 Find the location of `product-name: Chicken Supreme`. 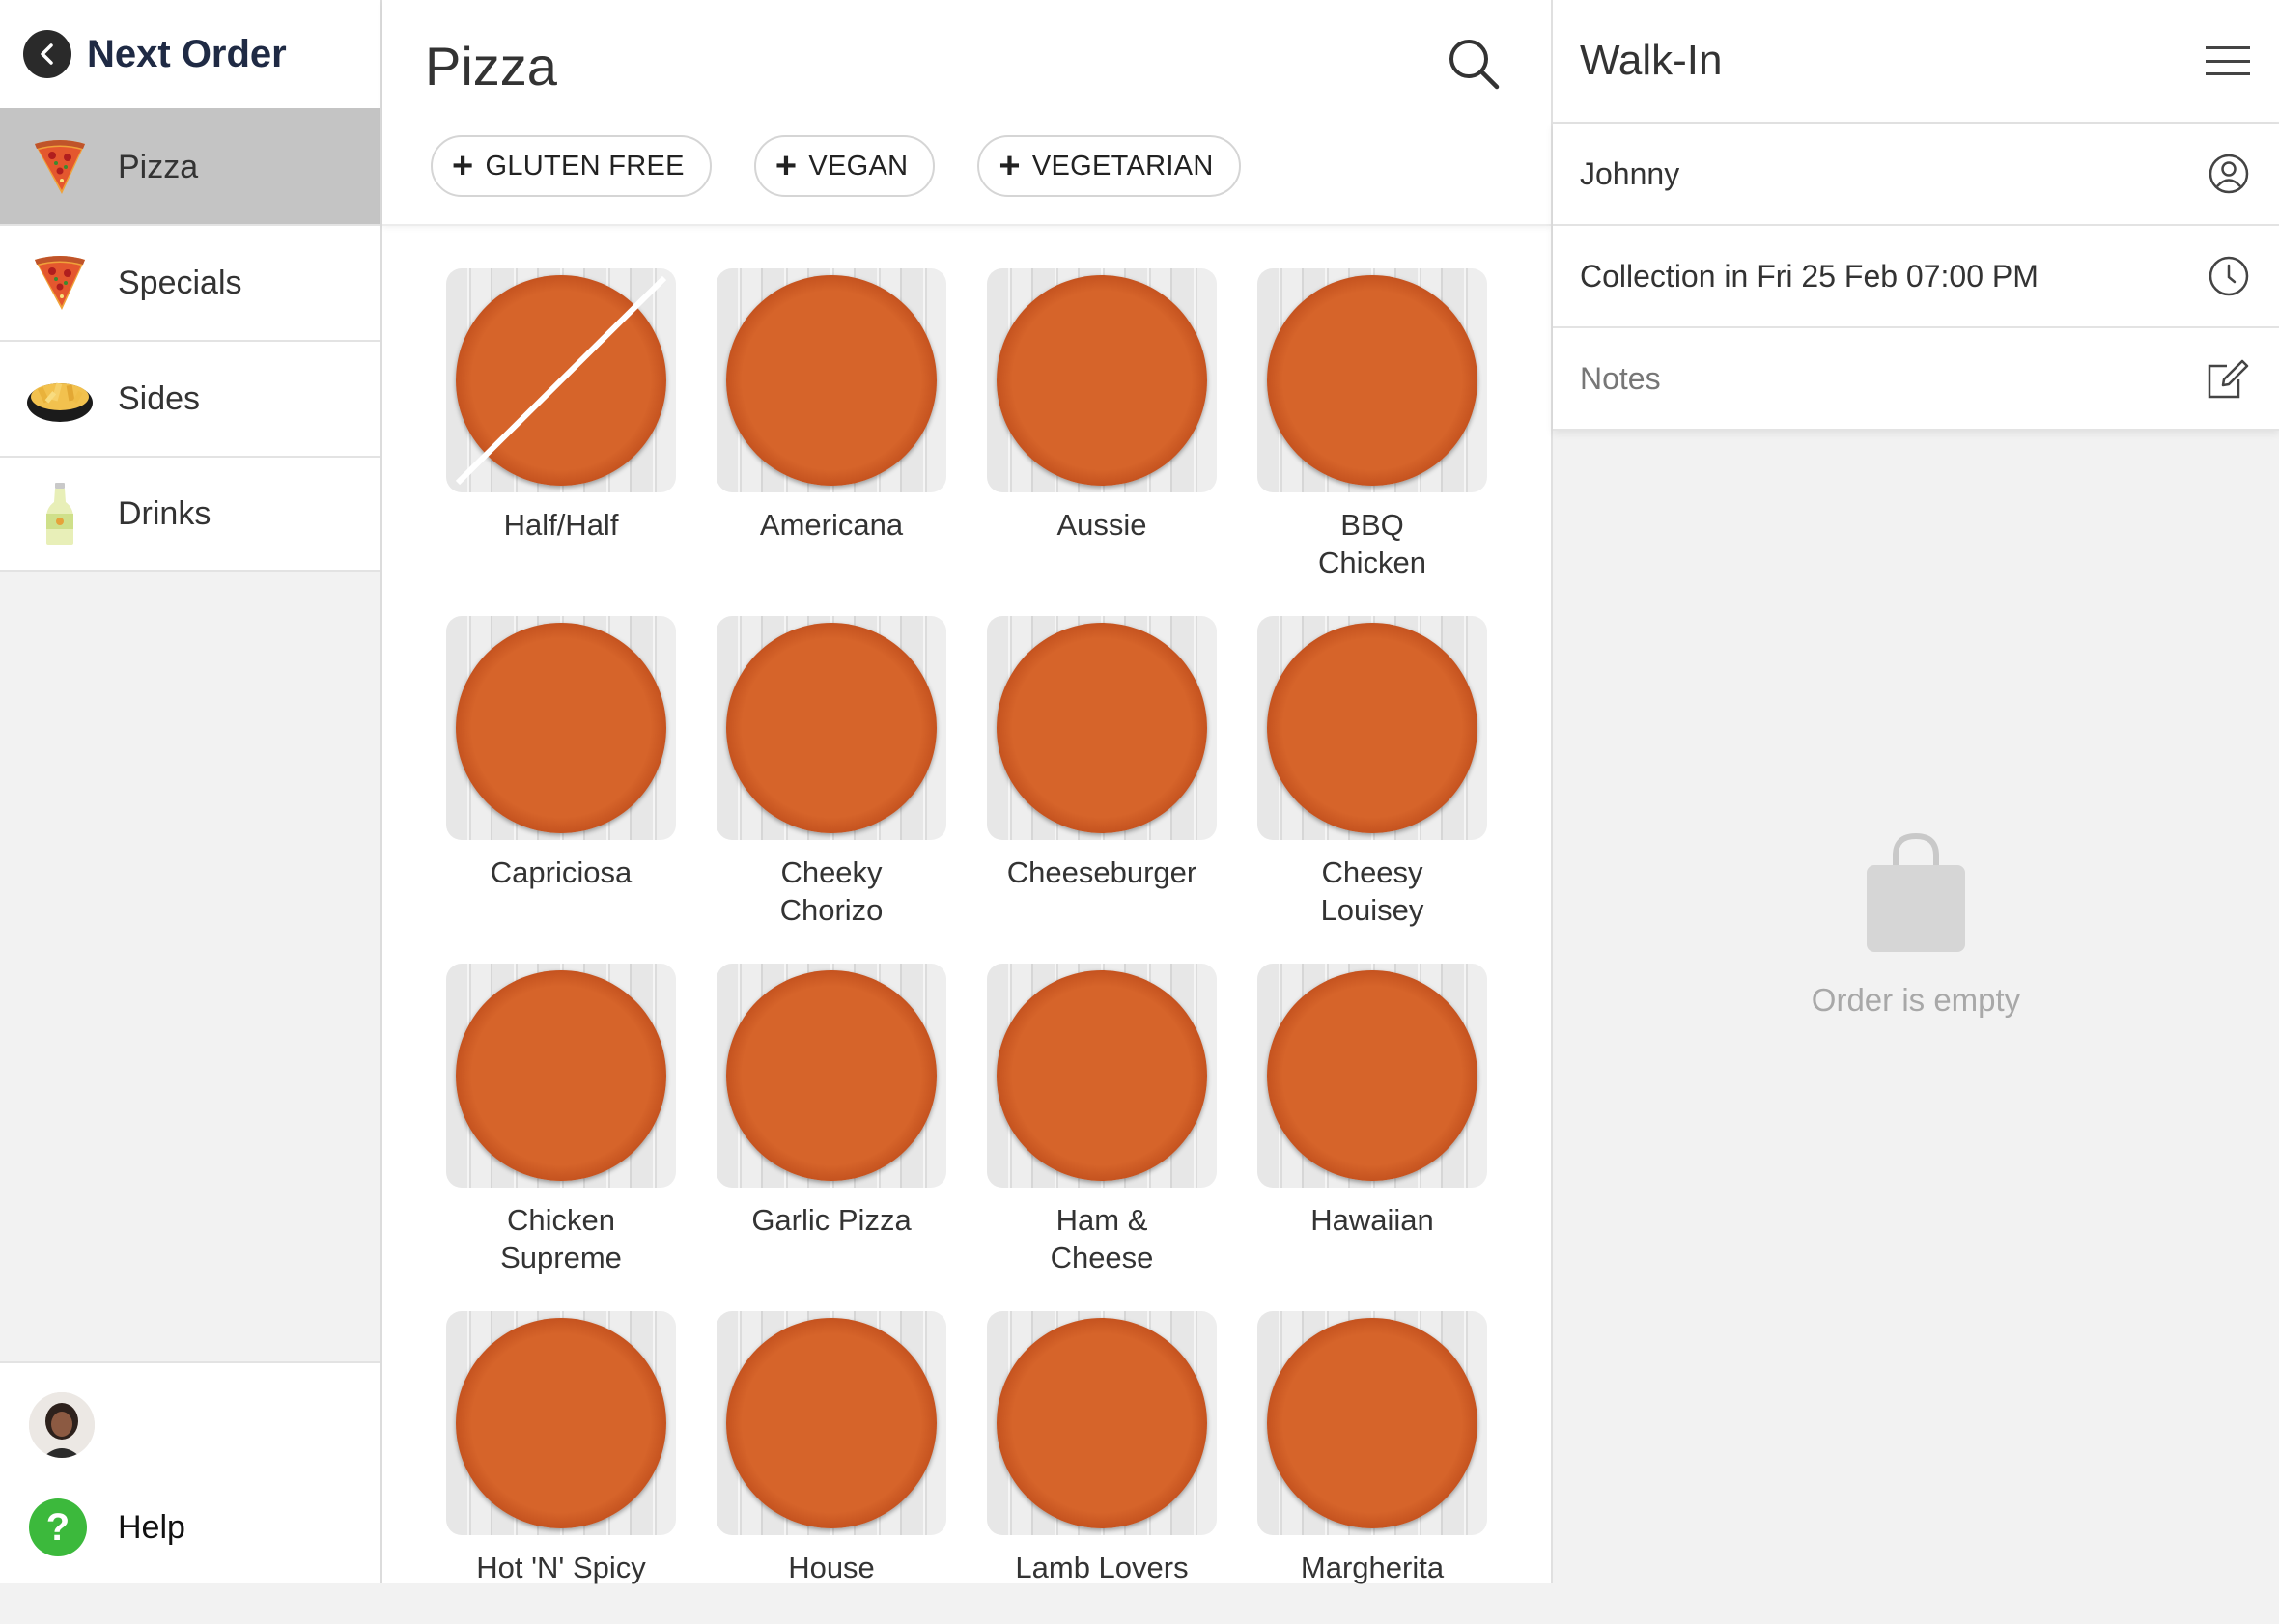

product-name: Chicken Supreme is located at coordinates (561, 1238).